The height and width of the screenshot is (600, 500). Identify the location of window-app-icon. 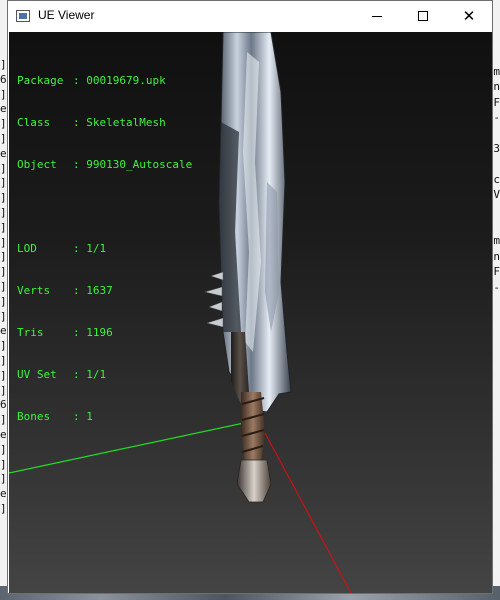
(23, 16).